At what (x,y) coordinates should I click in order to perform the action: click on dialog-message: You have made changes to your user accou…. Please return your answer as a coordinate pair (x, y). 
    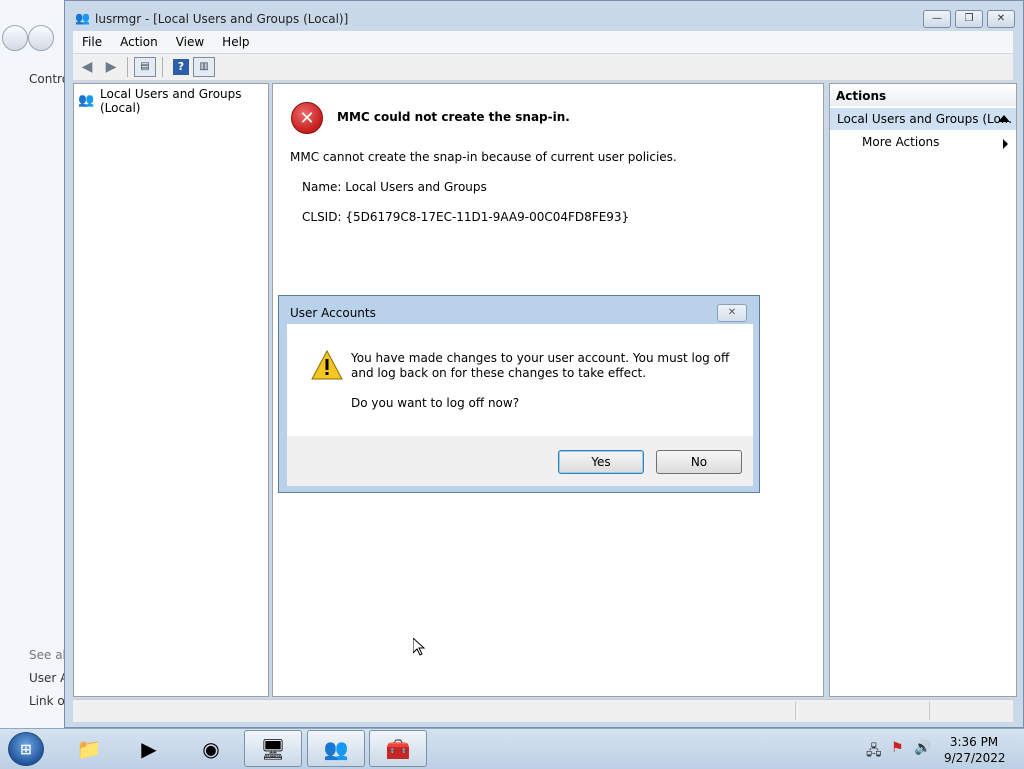
    Looking at the image, I should click on (540, 365).